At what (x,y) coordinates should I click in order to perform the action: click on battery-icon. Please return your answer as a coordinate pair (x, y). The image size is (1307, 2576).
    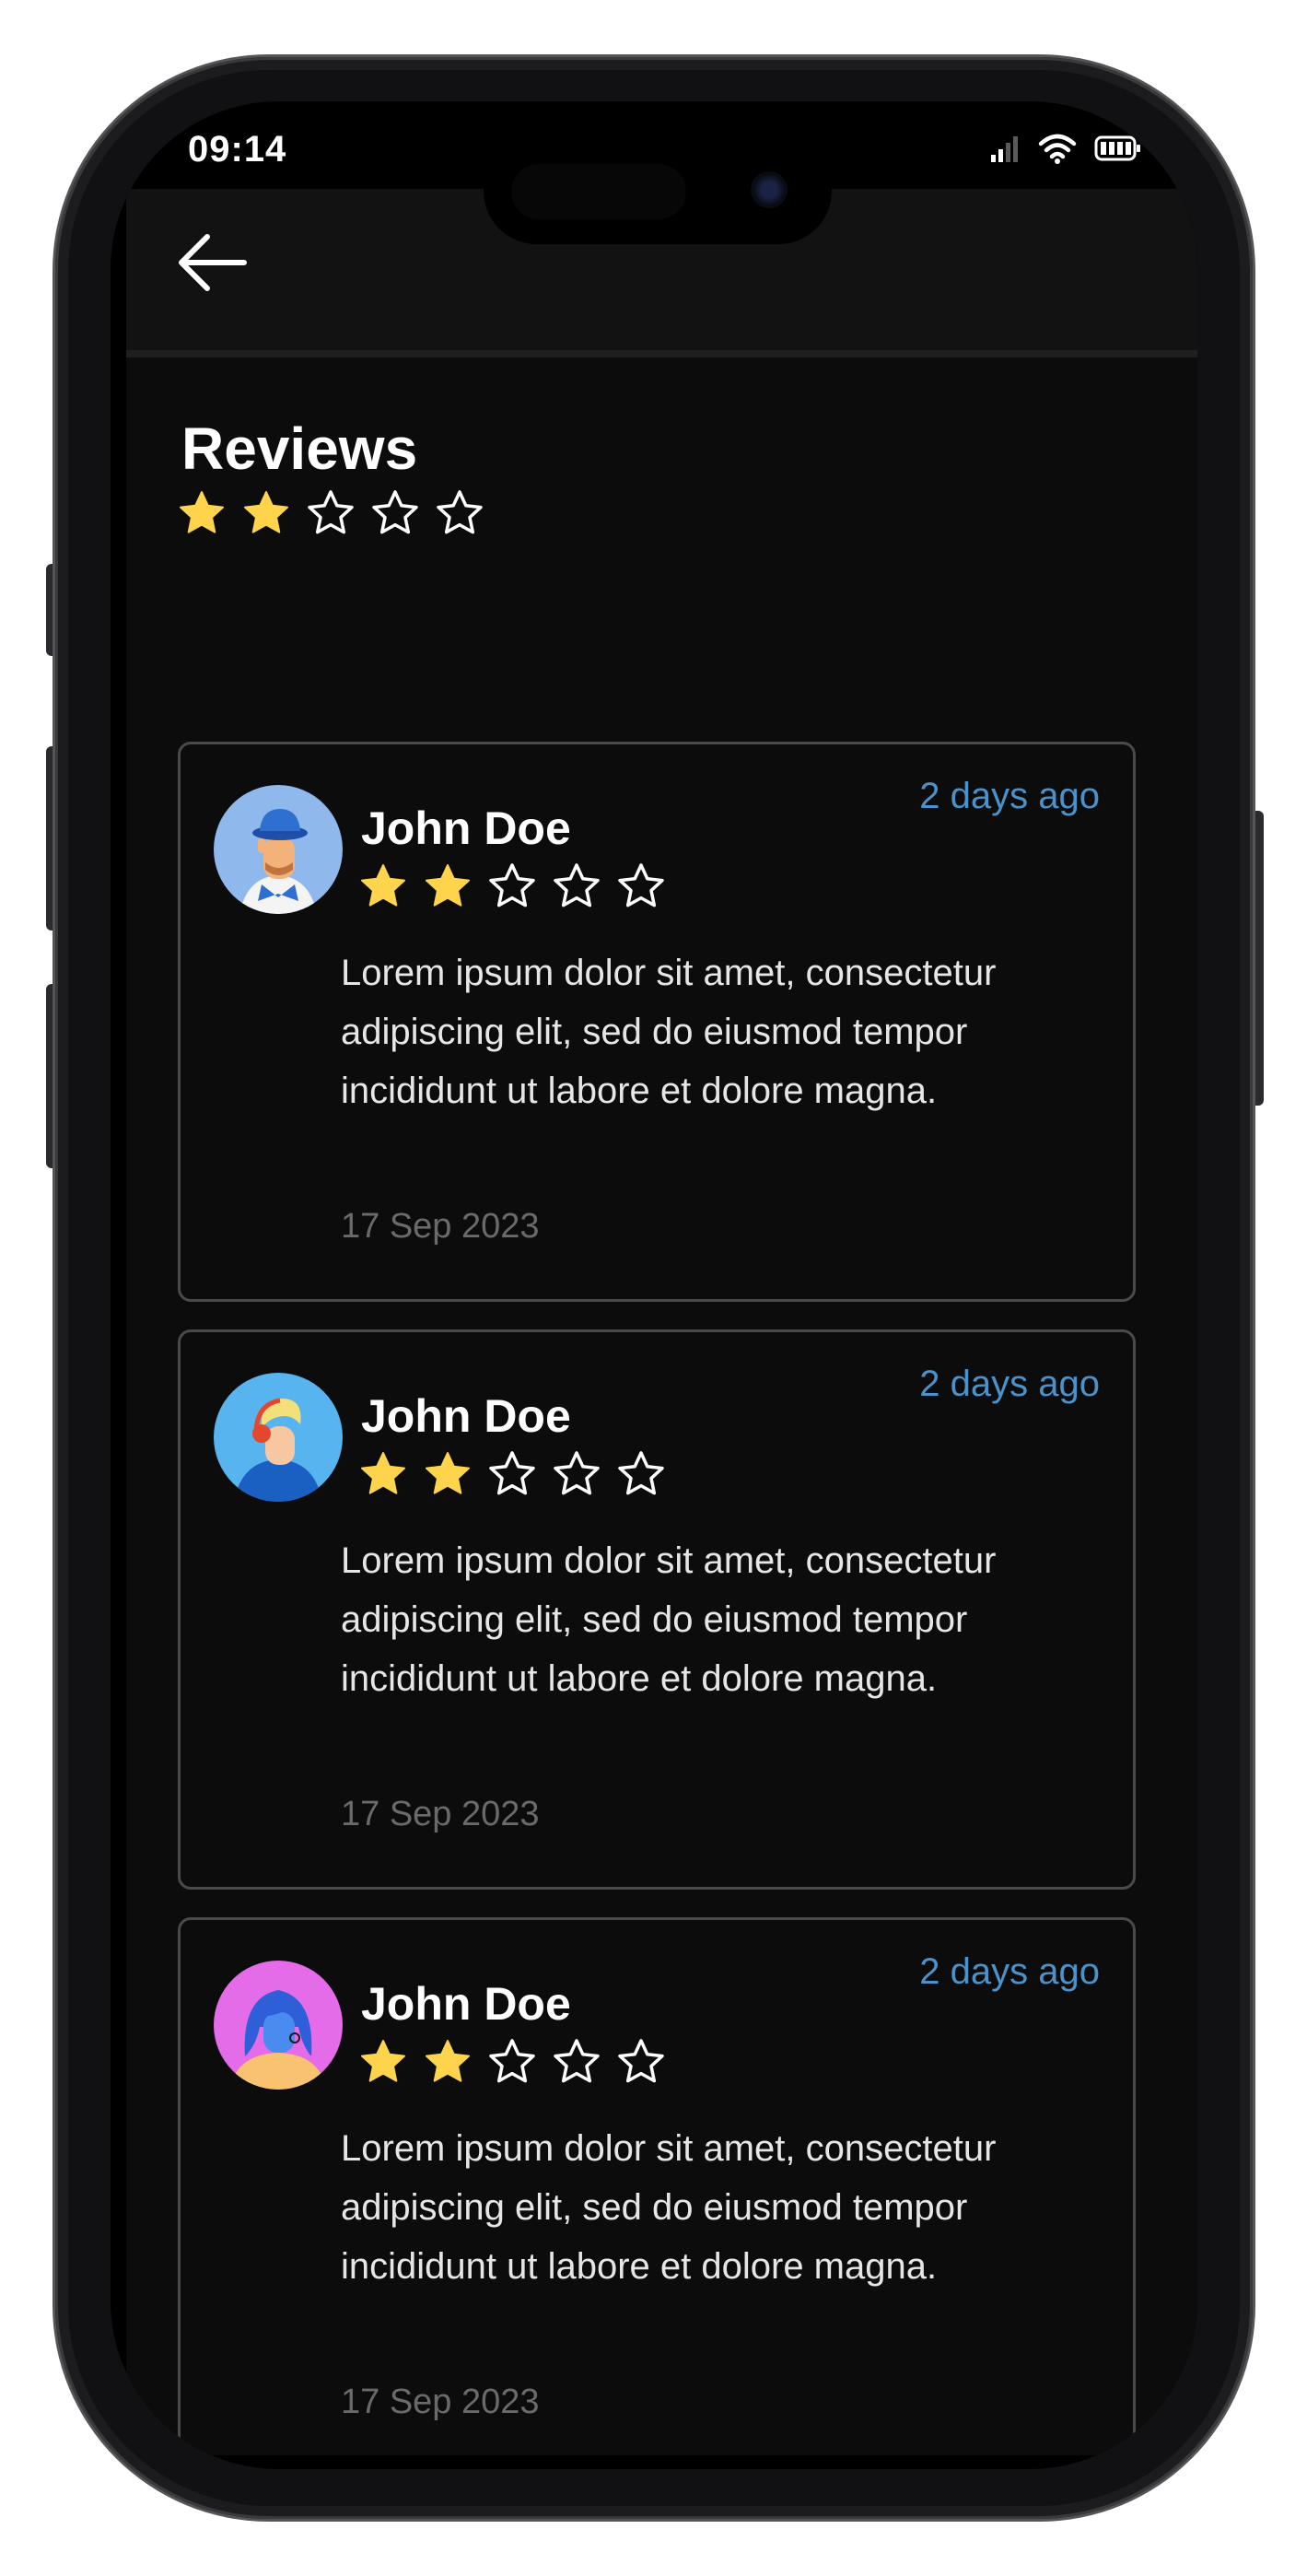
    Looking at the image, I should click on (1117, 148).